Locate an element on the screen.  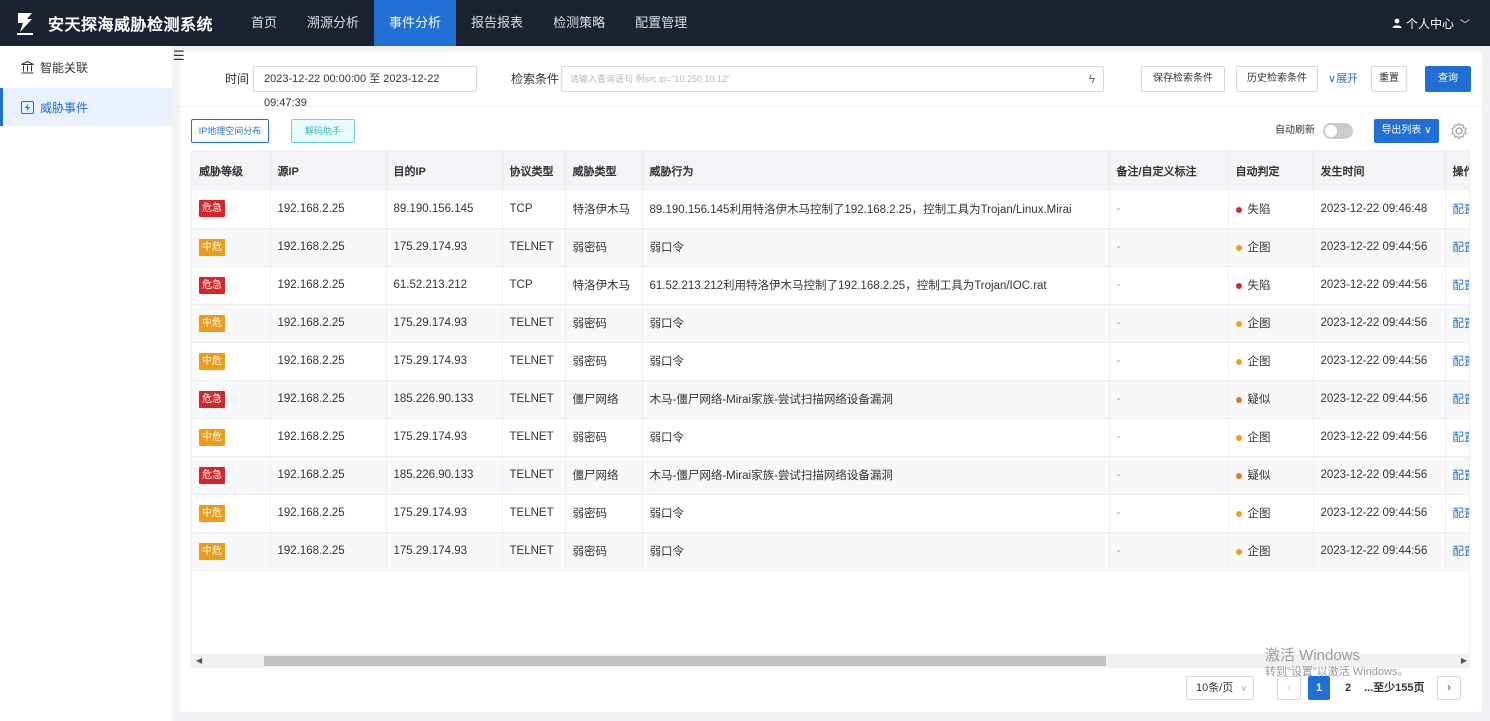
horizontal-scrollbar: ◀ ▶ is located at coordinates (830, 661).